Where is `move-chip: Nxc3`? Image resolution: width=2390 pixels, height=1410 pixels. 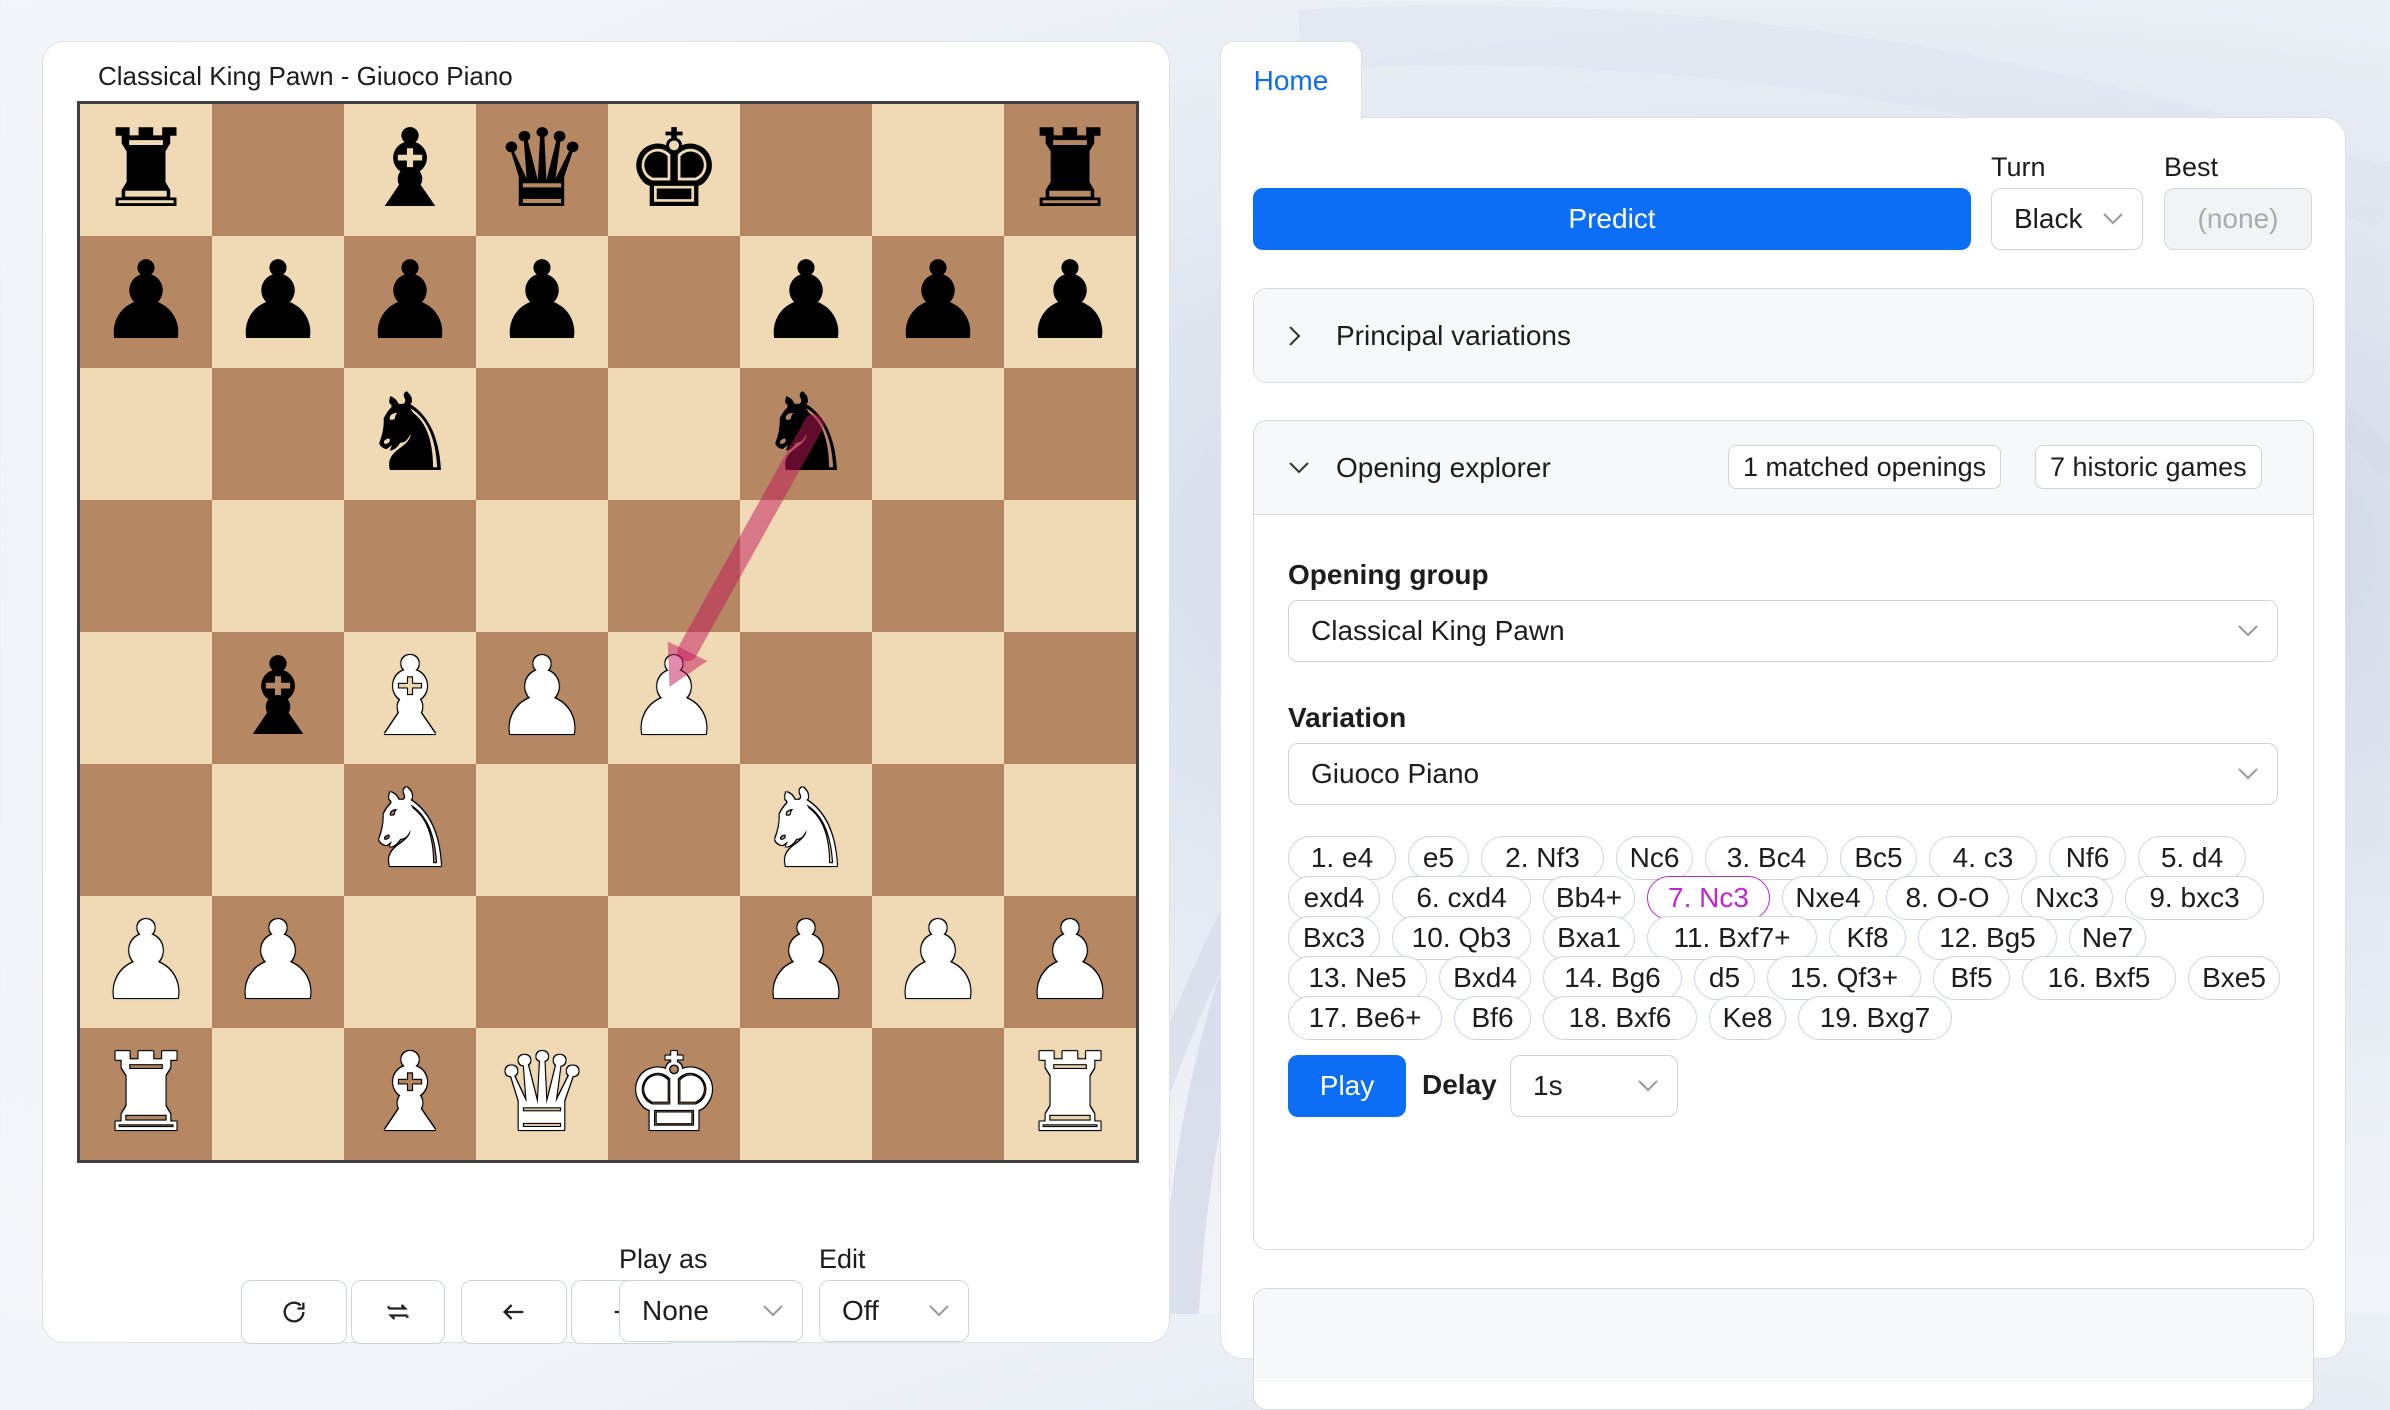
move-chip: Nxc3 is located at coordinates (2067, 898).